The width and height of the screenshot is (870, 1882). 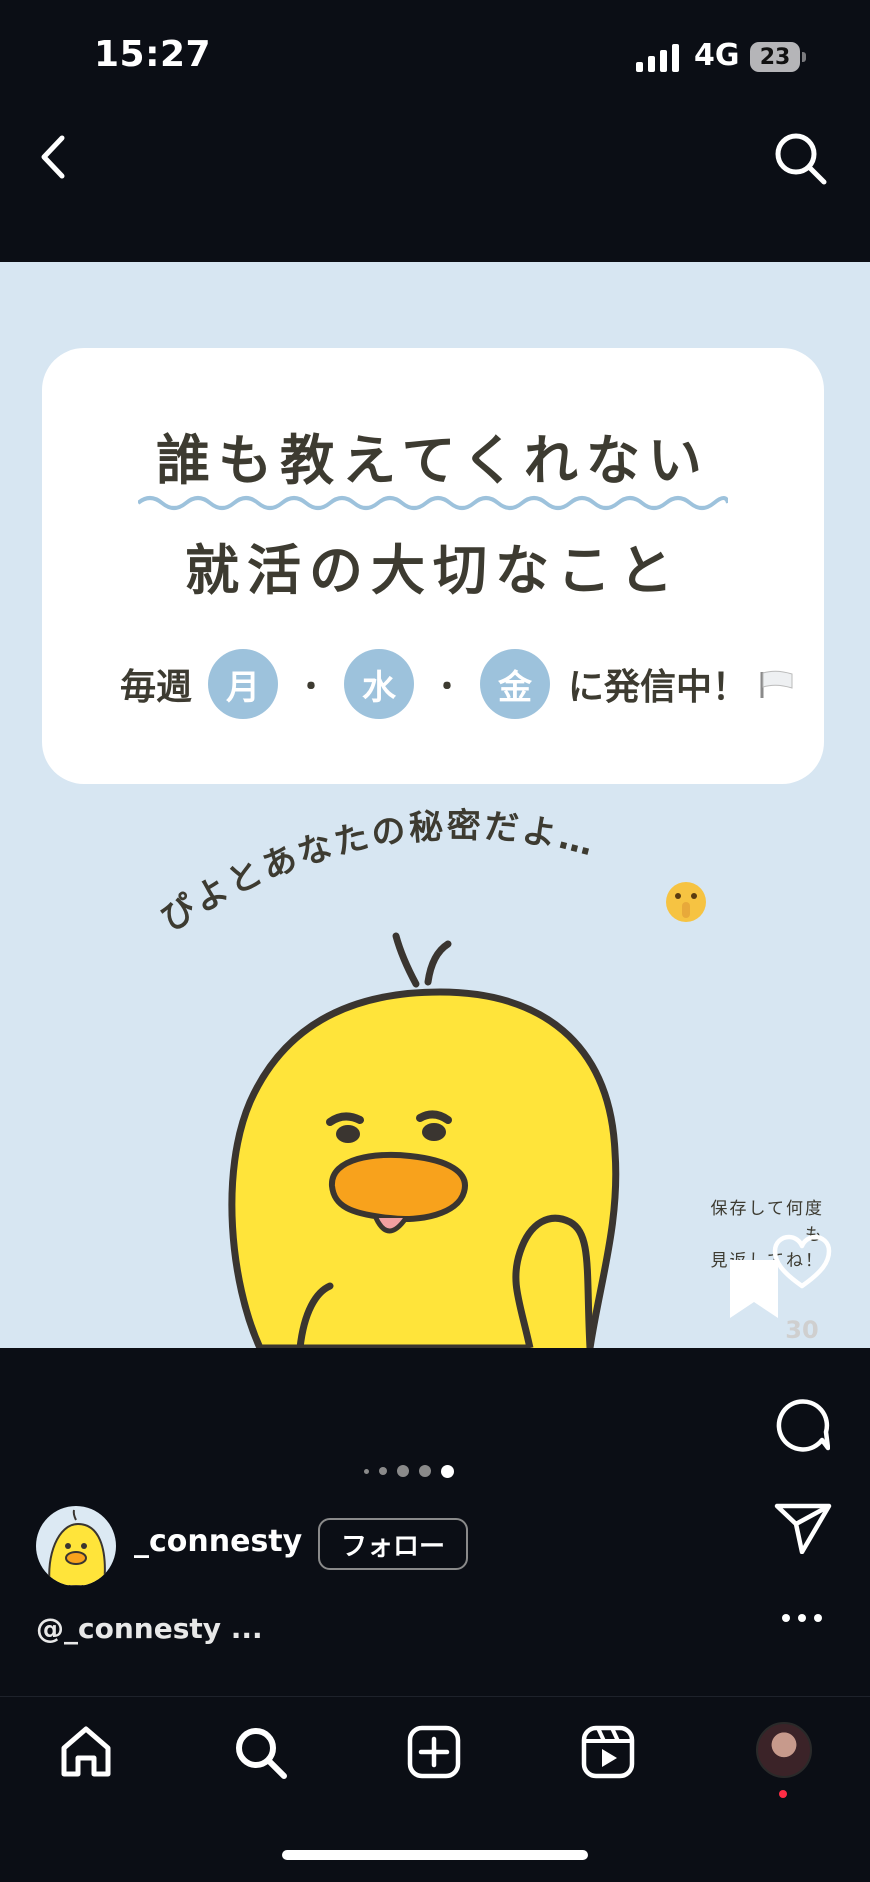 What do you see at coordinates (54, 157) in the screenshot?
I see `back-chevron-icon` at bounding box center [54, 157].